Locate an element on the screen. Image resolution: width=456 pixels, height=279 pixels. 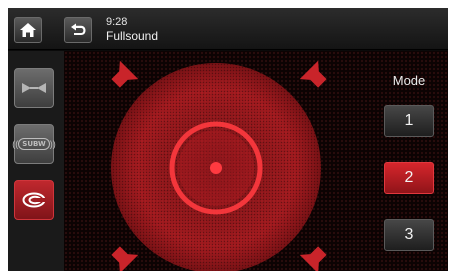
listening-position-dot is located at coordinates (216, 168).